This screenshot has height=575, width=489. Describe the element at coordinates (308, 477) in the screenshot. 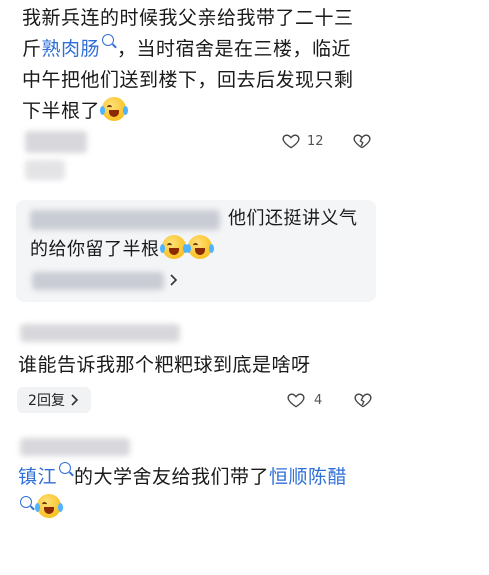

I see `keyword-link-hengshun-vinegar: 恒顺陈醋` at that location.